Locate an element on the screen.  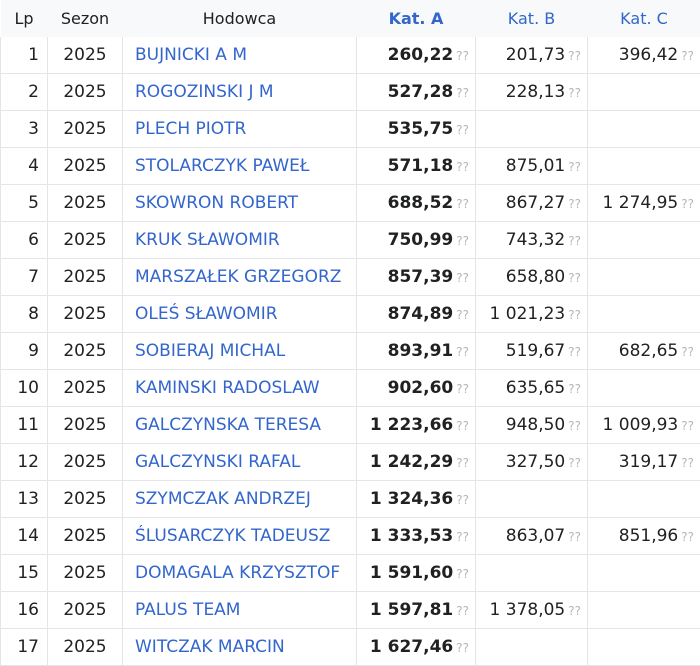
row-lp: 13 is located at coordinates (24, 499).